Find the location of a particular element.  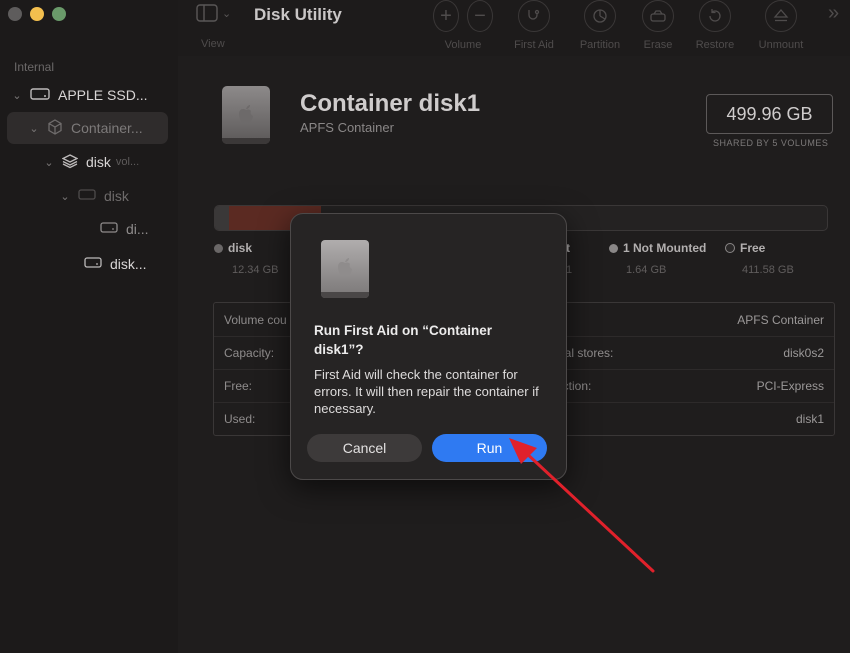

partition-button: Partition is located at coordinates (600, 25).